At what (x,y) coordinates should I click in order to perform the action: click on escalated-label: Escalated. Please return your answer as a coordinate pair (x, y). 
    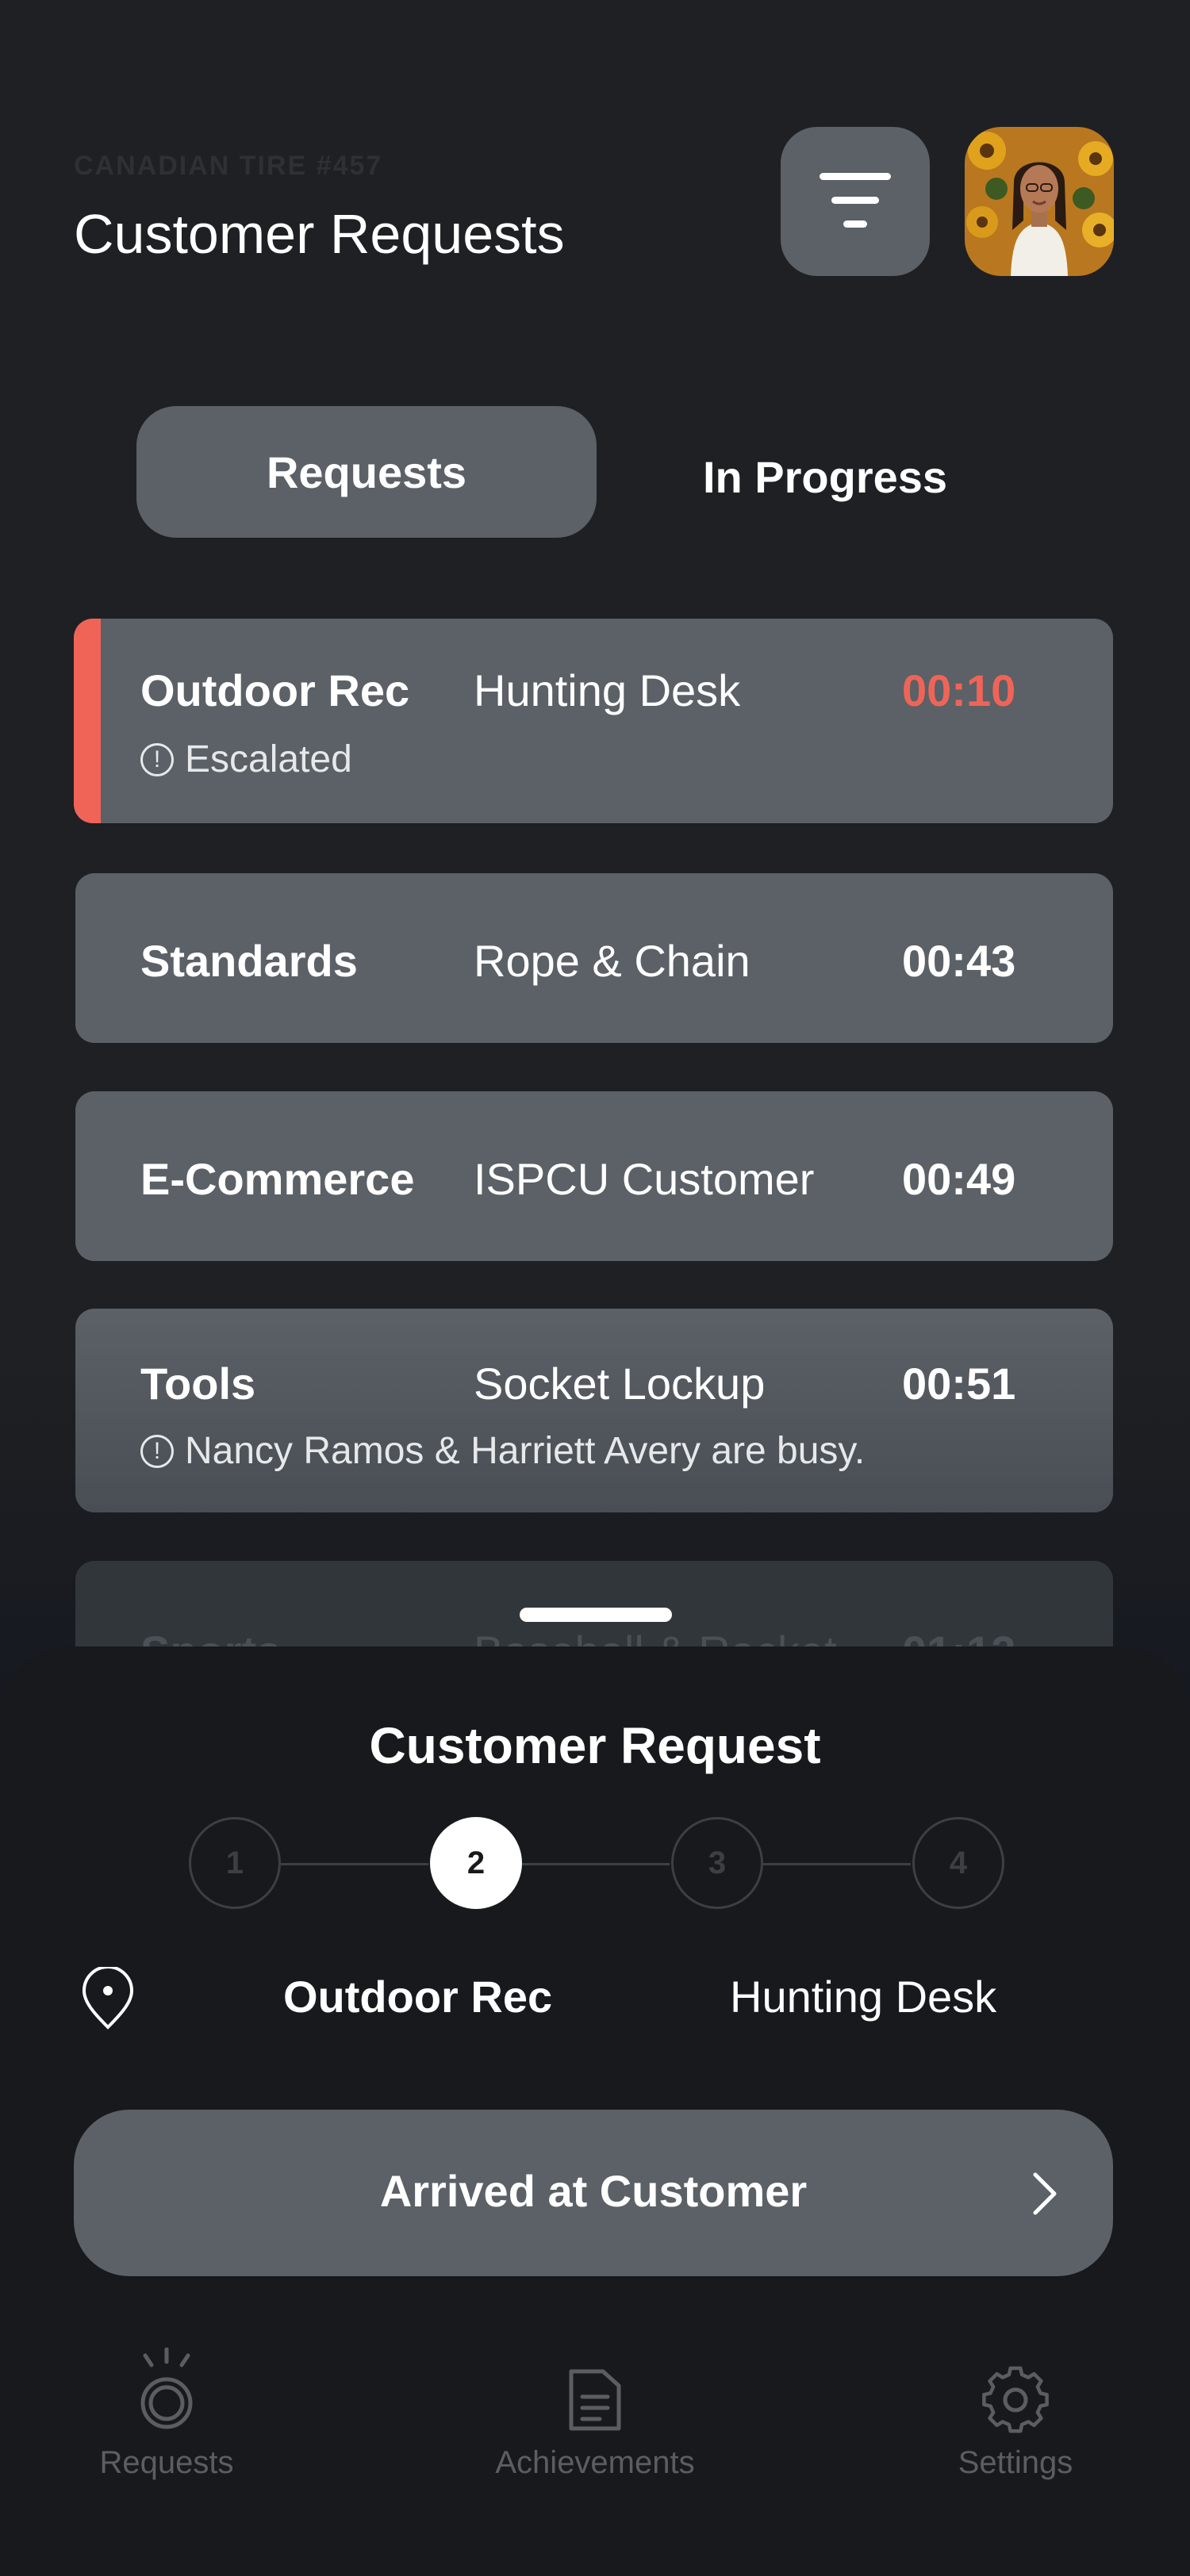
    Looking at the image, I should click on (268, 759).